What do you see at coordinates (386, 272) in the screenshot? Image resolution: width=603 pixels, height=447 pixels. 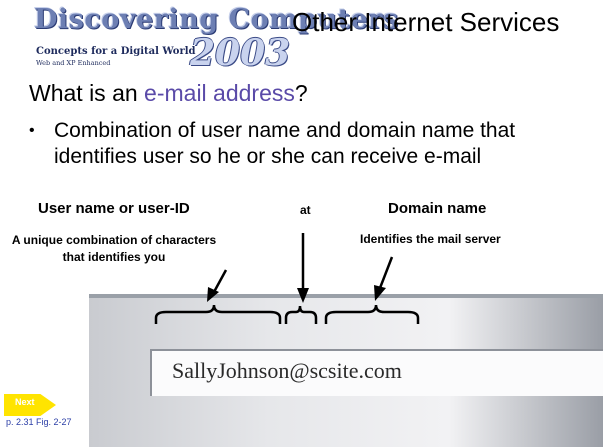 I see `domain-arrow` at bounding box center [386, 272].